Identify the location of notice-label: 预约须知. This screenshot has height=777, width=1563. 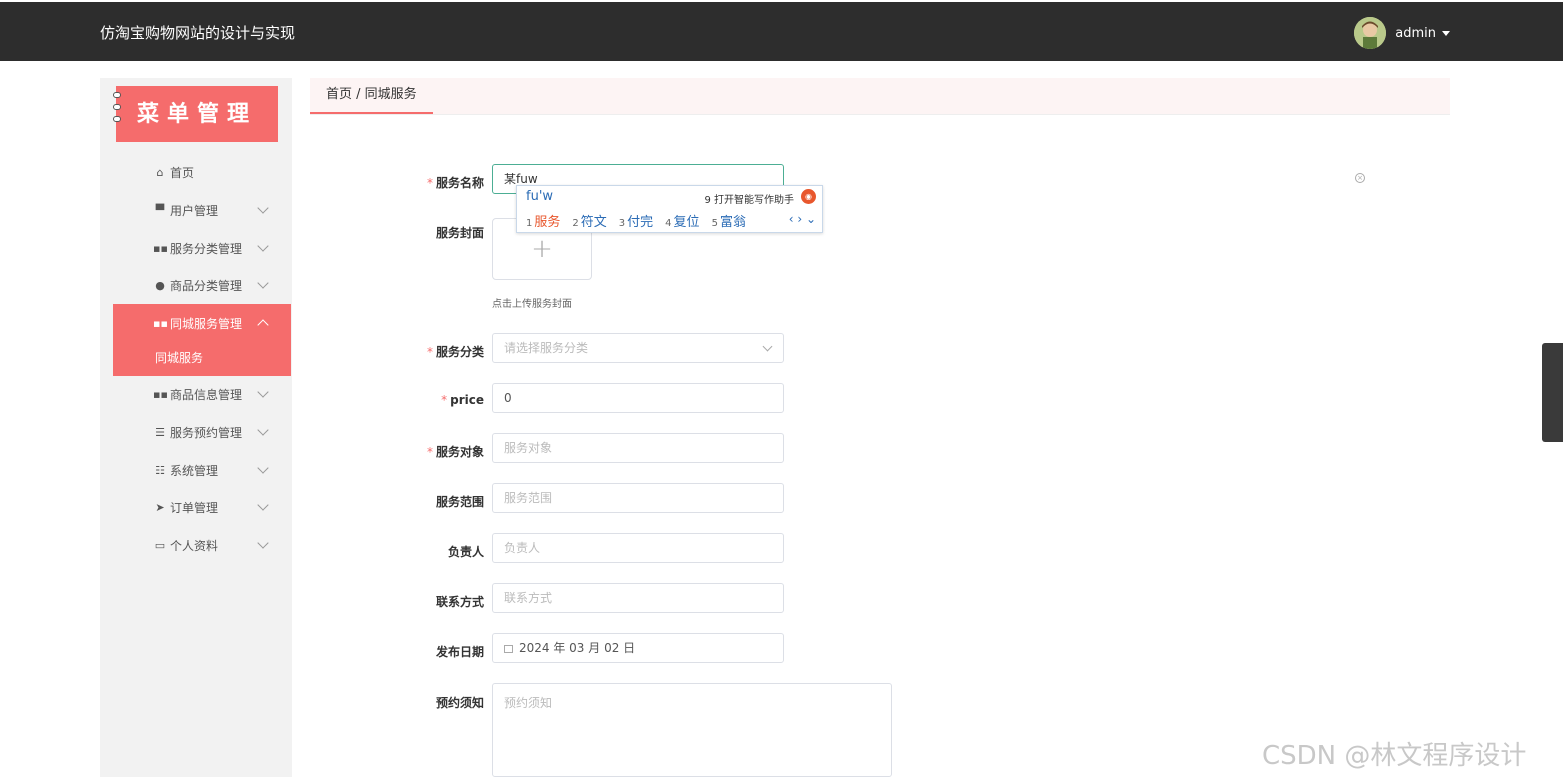
(459, 703).